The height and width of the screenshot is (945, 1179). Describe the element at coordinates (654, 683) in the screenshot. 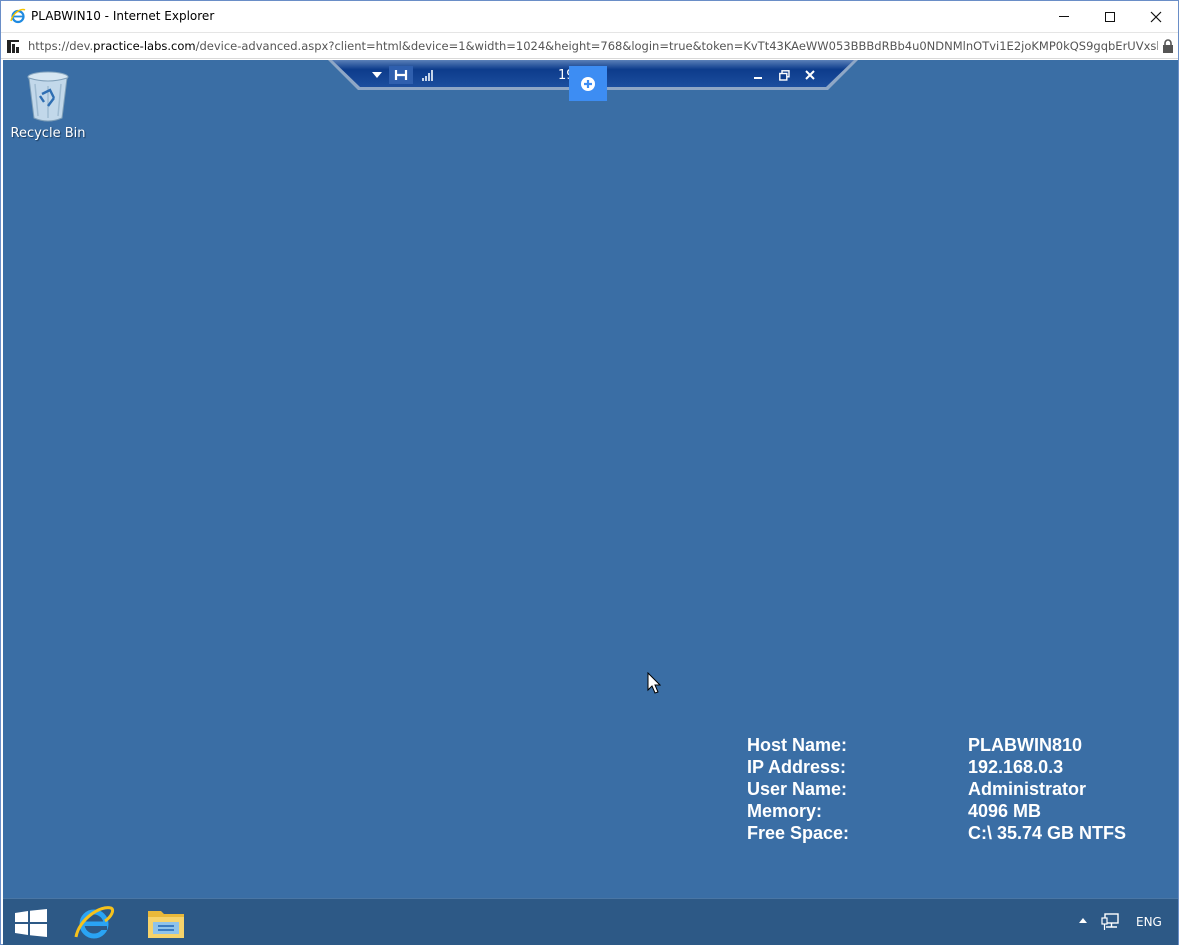

I see `mouse-pointer-icon` at that location.